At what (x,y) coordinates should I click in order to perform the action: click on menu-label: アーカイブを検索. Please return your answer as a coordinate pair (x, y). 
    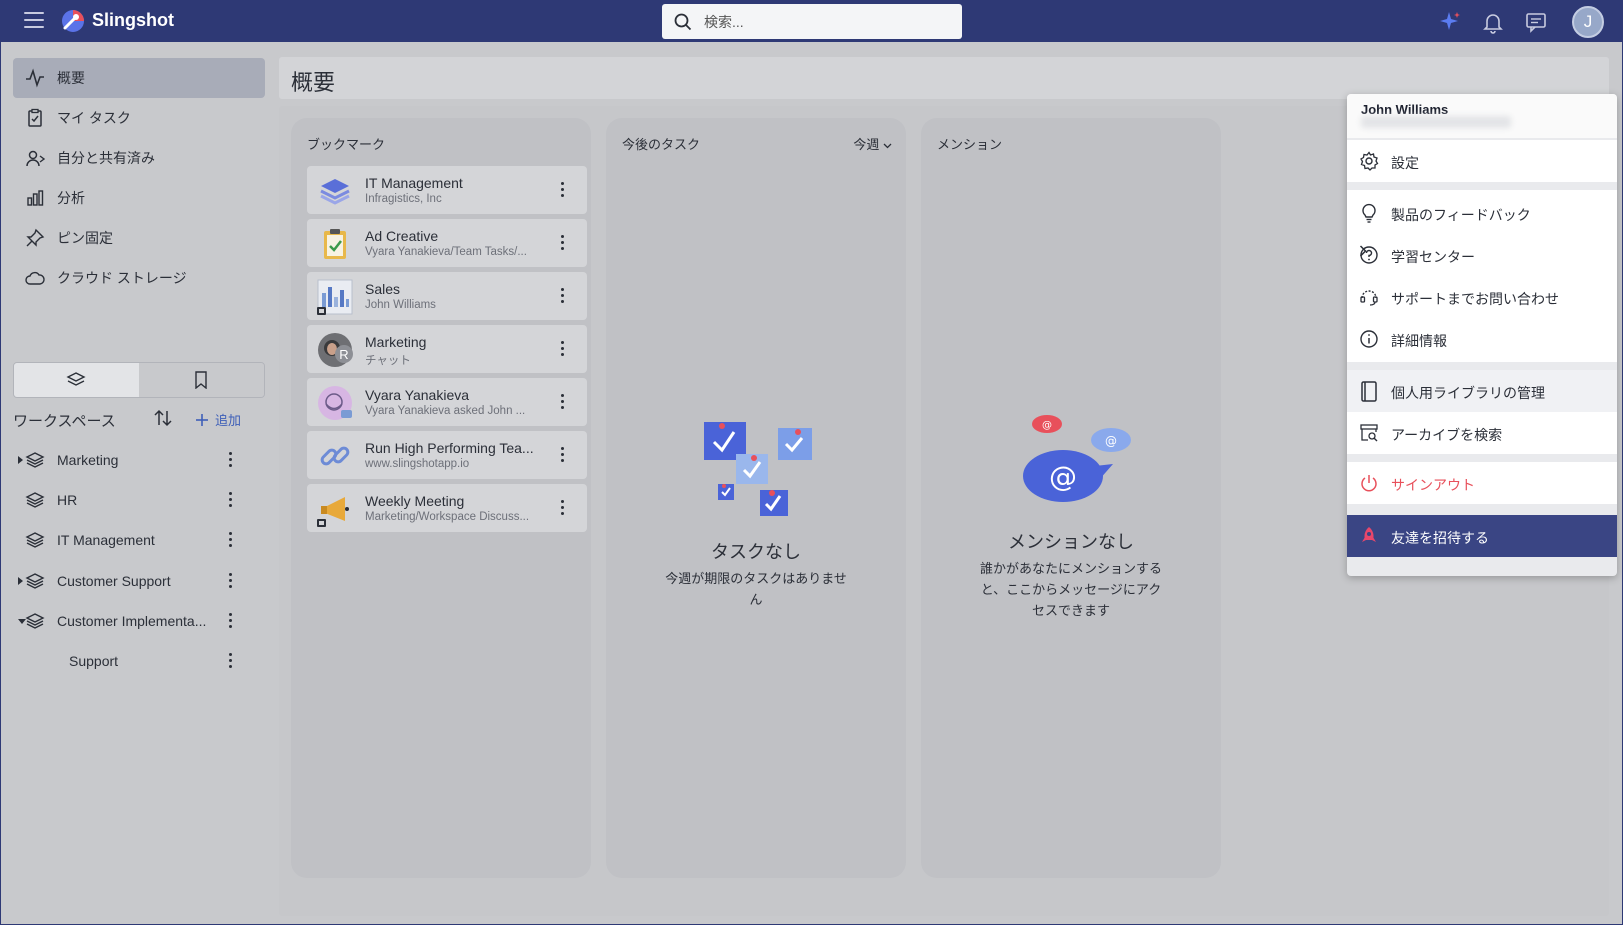
    Looking at the image, I should click on (1447, 435).